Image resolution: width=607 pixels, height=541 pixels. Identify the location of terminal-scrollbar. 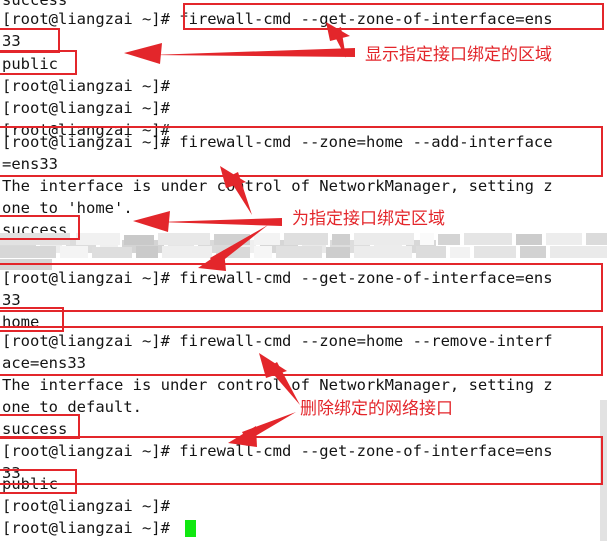
(603, 470).